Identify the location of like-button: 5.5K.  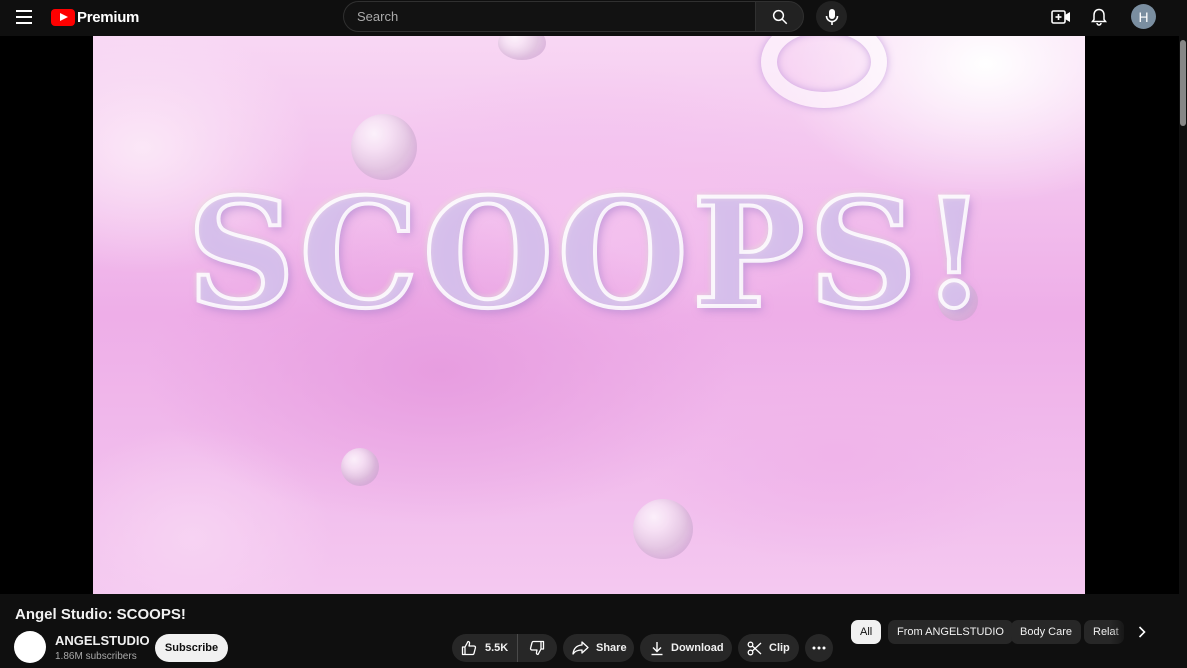
(485, 648).